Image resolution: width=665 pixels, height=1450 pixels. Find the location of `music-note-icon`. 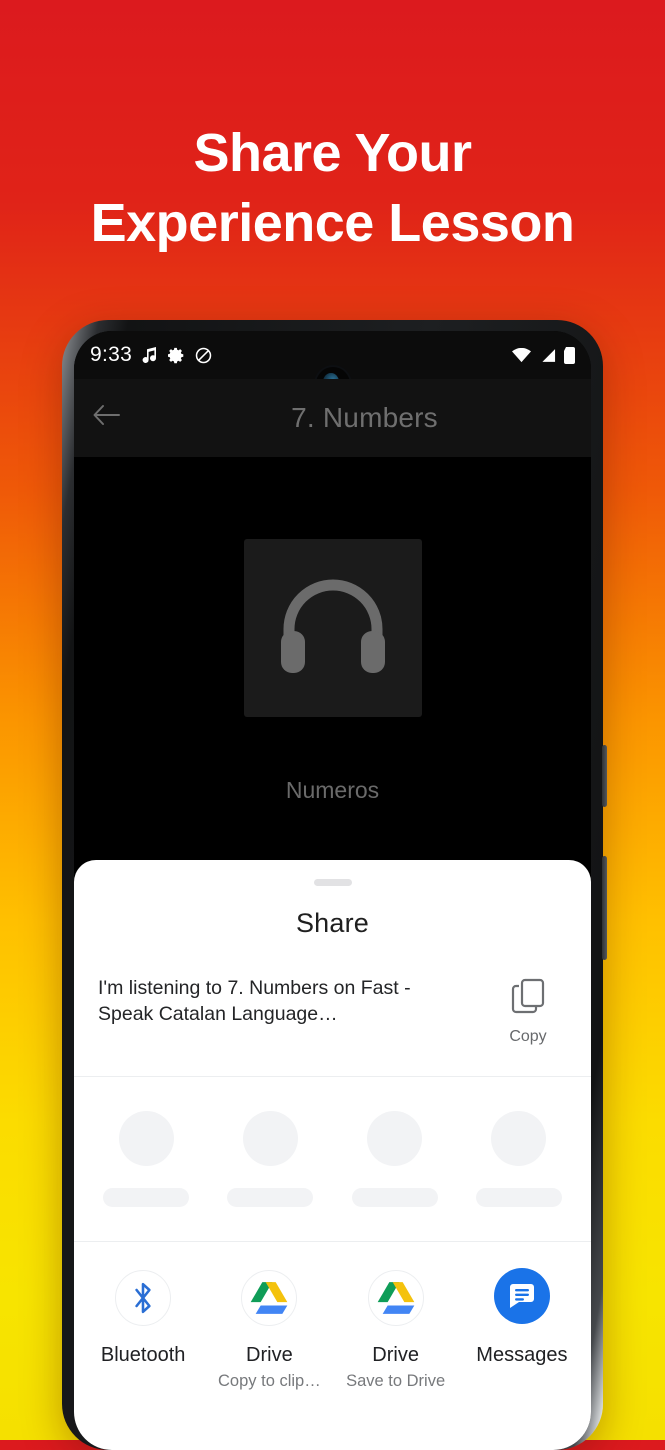

music-note-icon is located at coordinates (150, 355).